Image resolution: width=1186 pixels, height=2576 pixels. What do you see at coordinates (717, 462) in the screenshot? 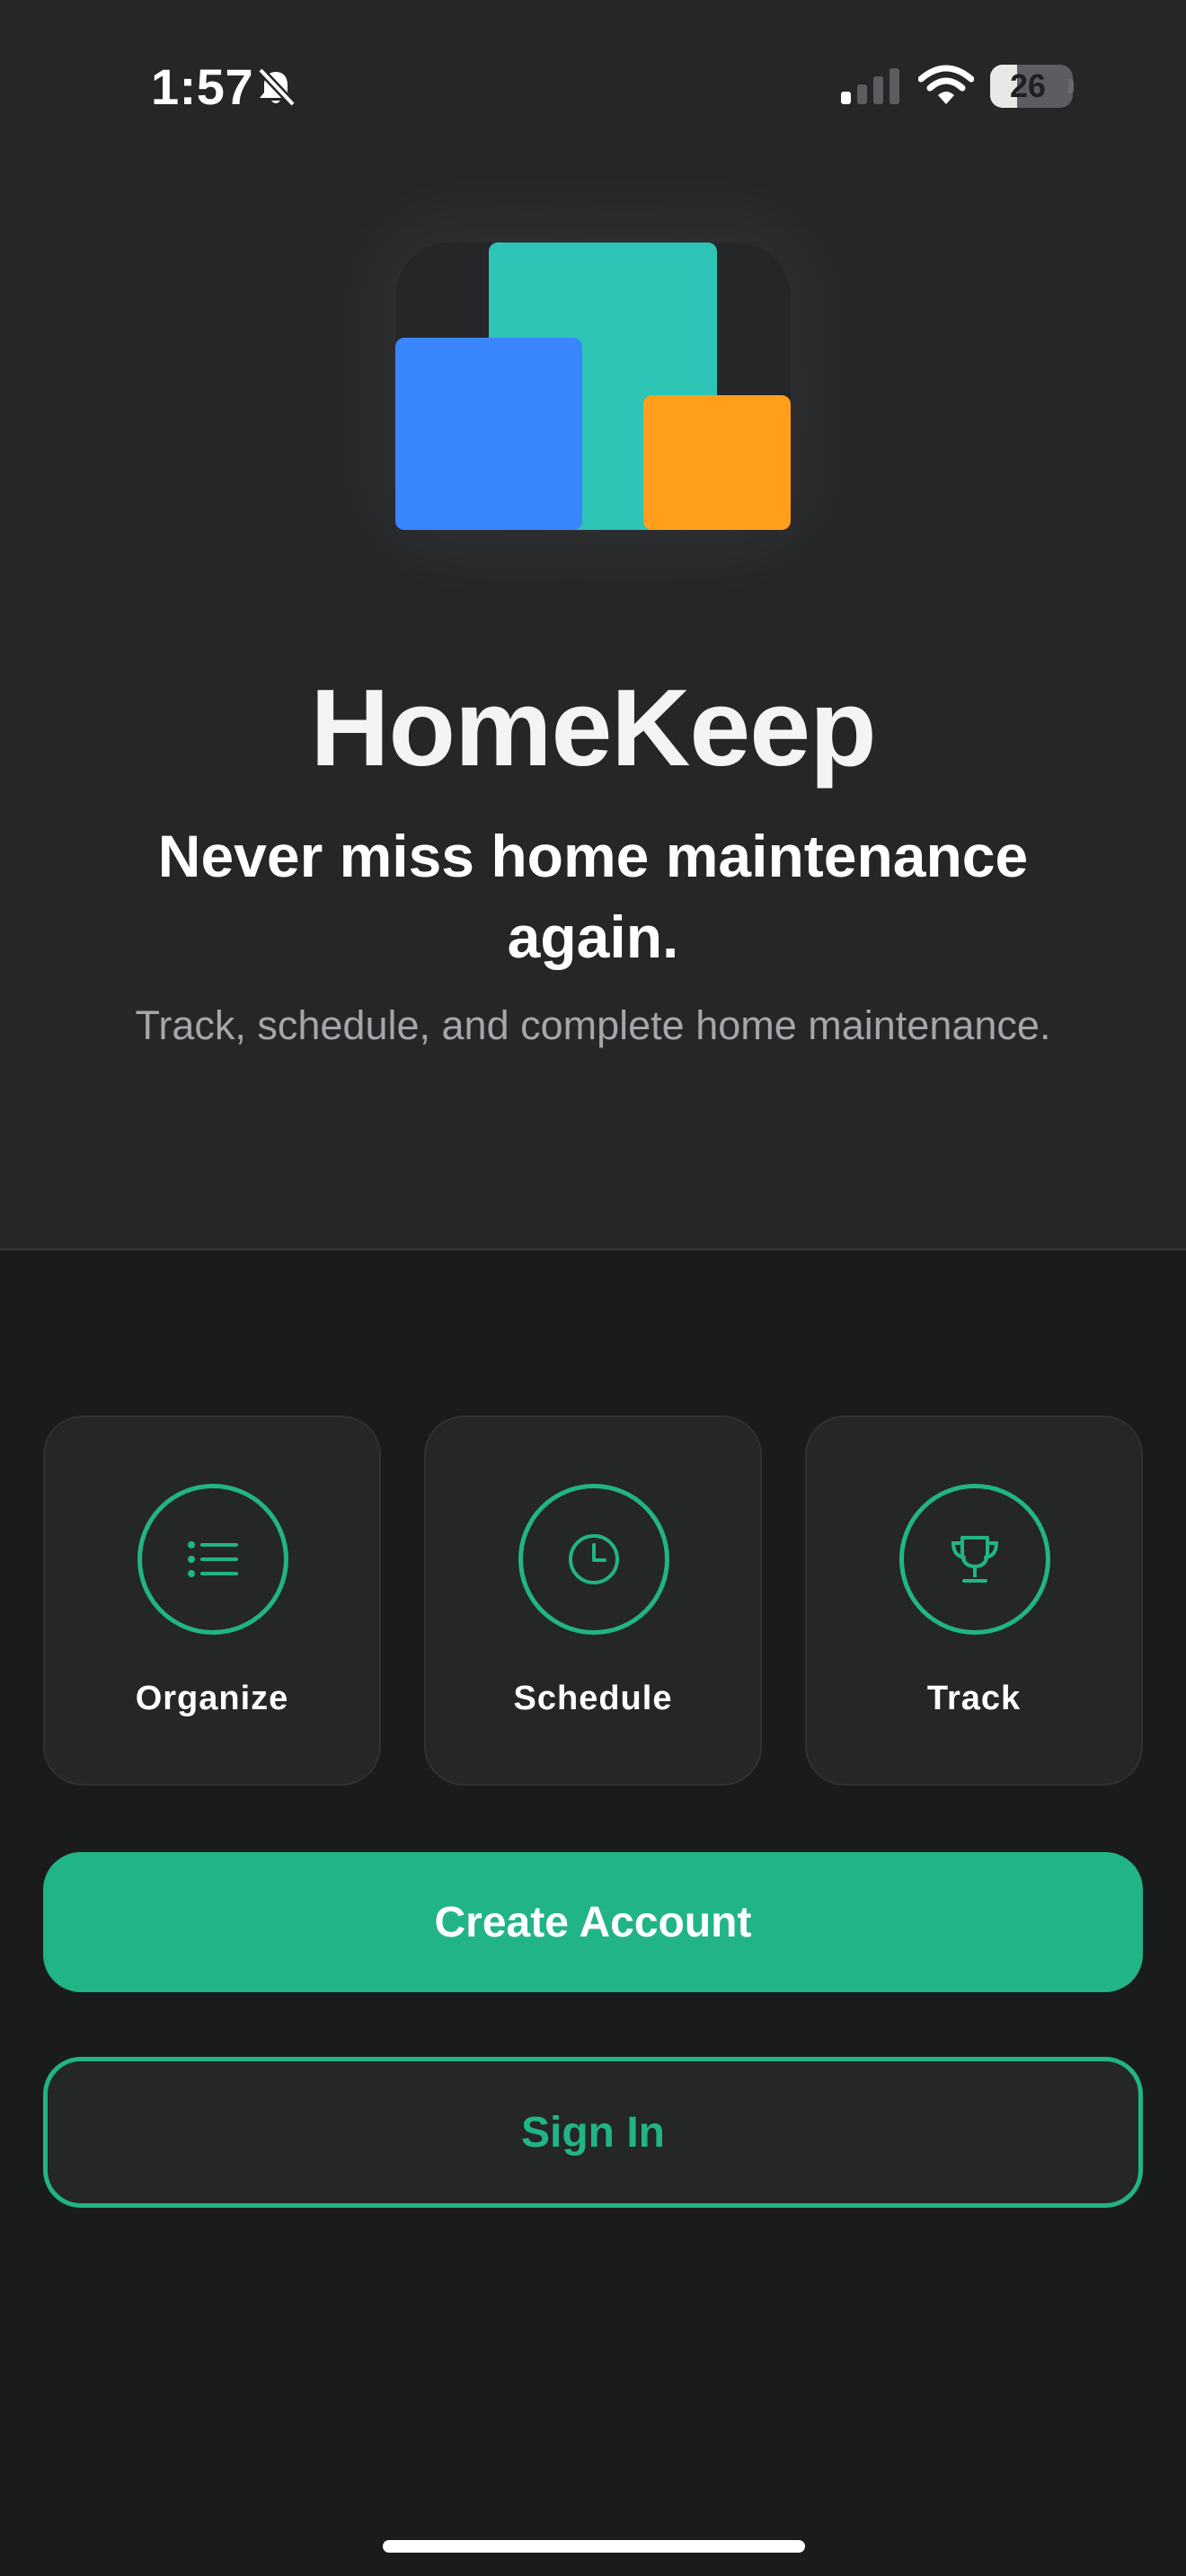
I see `logo-block-orange` at bounding box center [717, 462].